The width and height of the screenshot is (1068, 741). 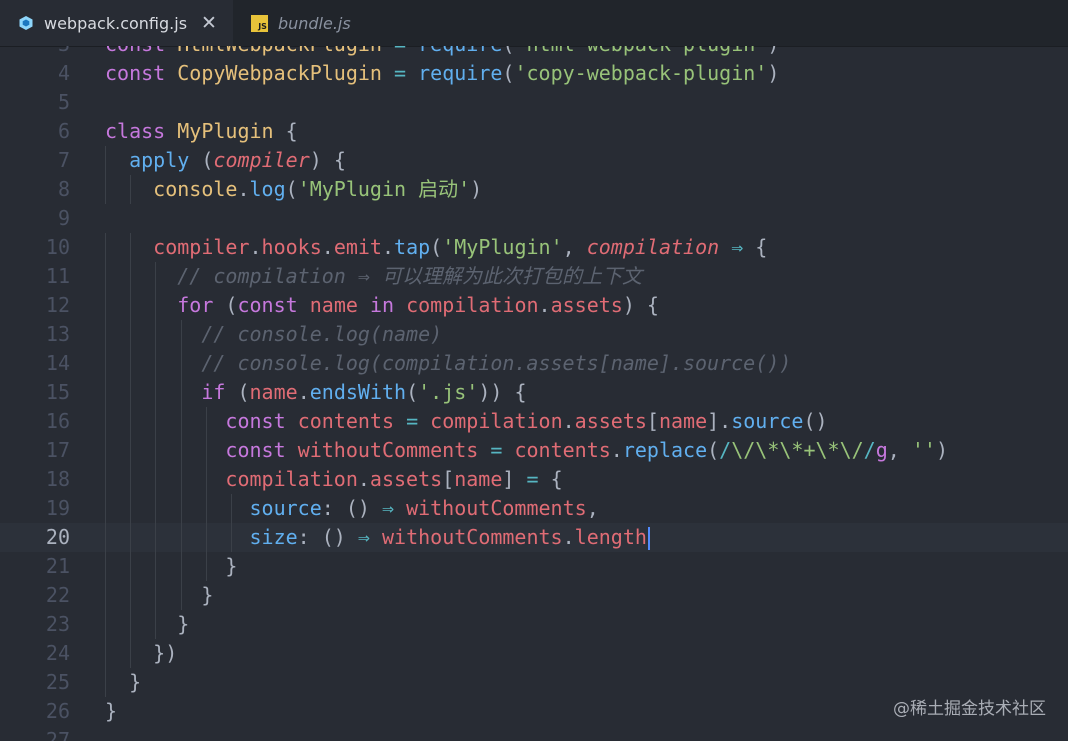 What do you see at coordinates (534, 653) in the screenshot?
I see `code-line: 24 })` at bounding box center [534, 653].